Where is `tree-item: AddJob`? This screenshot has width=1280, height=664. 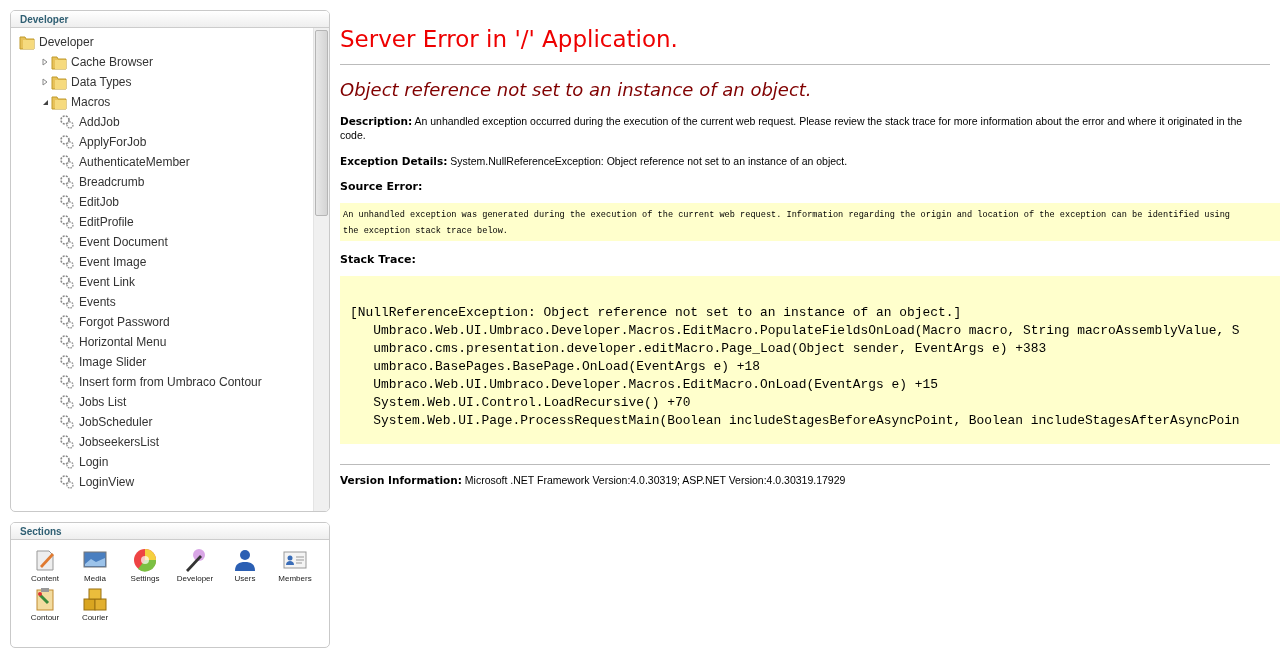 tree-item: AddJob is located at coordinates (99, 122).